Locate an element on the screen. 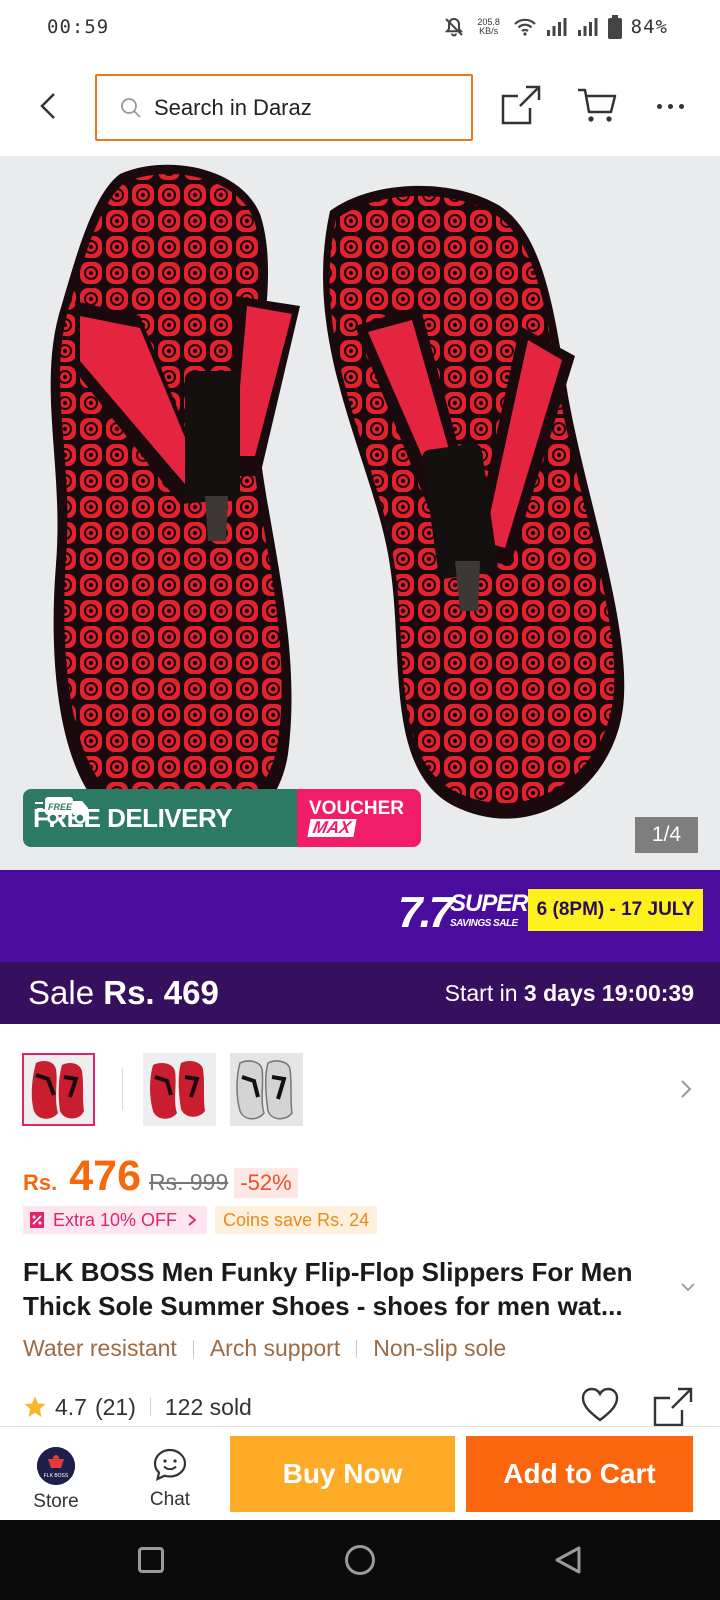 This screenshot has height=1600, width=720. voucher-max-badge: VOUCHER MAX is located at coordinates (359, 818).